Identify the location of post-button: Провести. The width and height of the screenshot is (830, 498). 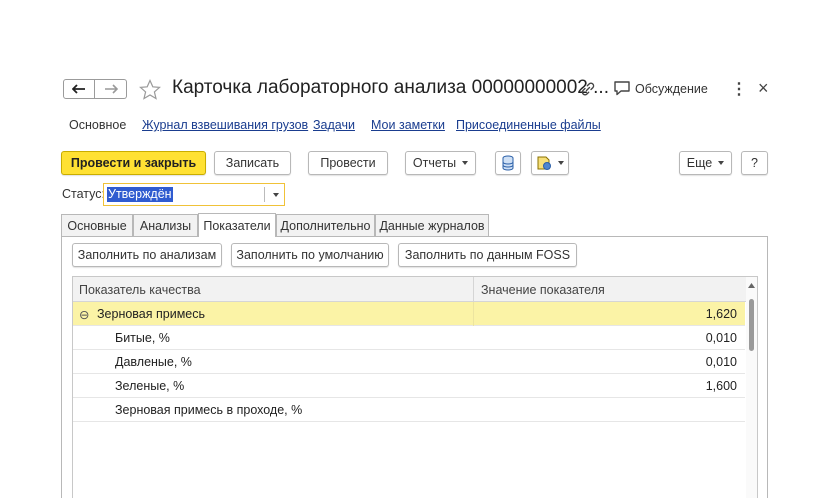
(348, 163).